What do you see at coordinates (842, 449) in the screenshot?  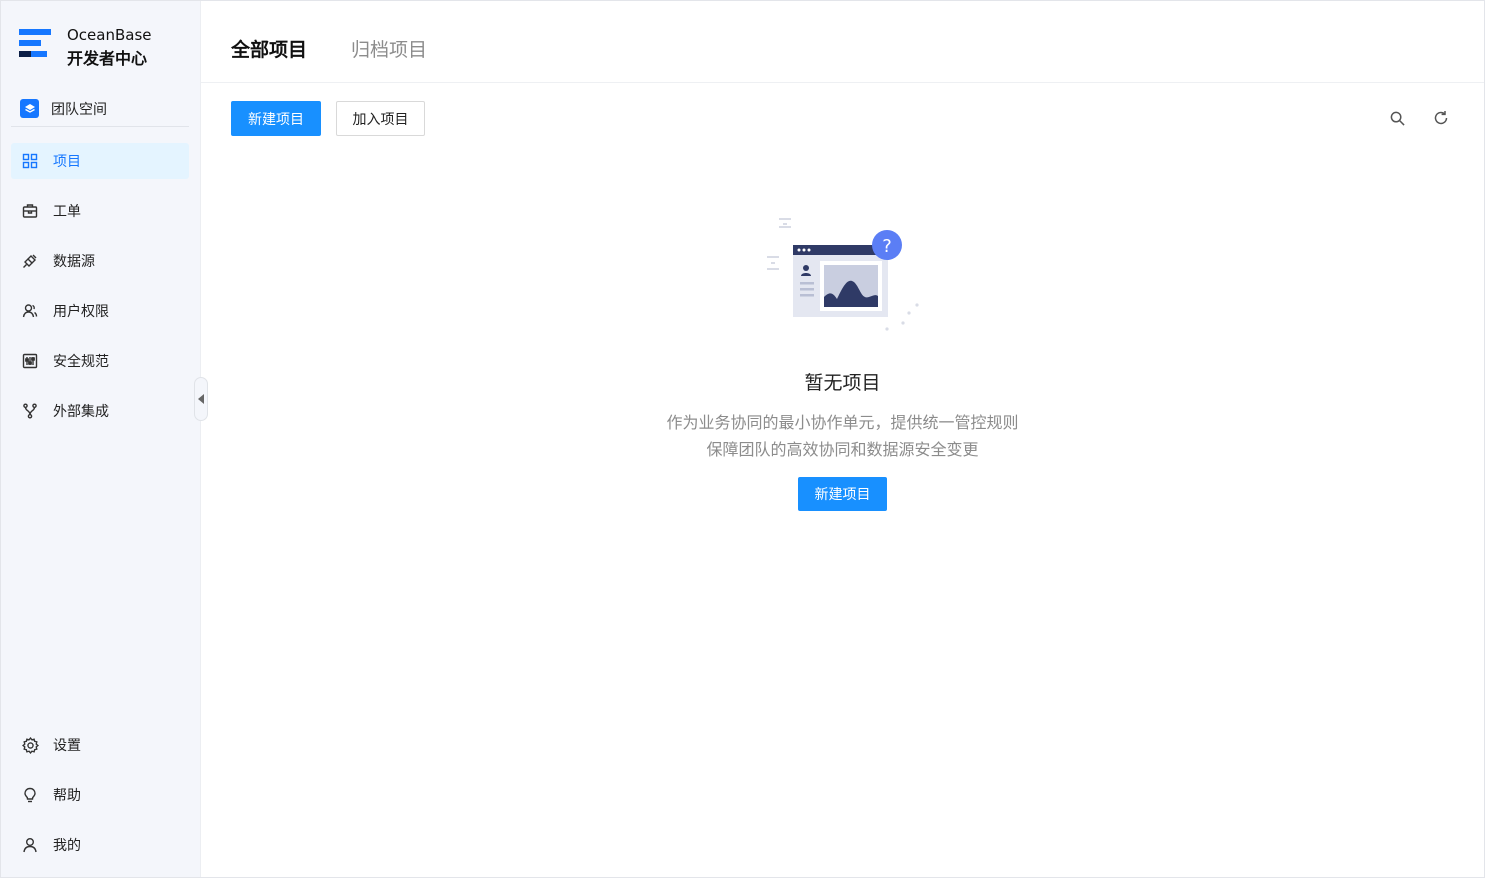 I see `empty-desc-line: 保障团队的高效协同和数据源安全变更` at bounding box center [842, 449].